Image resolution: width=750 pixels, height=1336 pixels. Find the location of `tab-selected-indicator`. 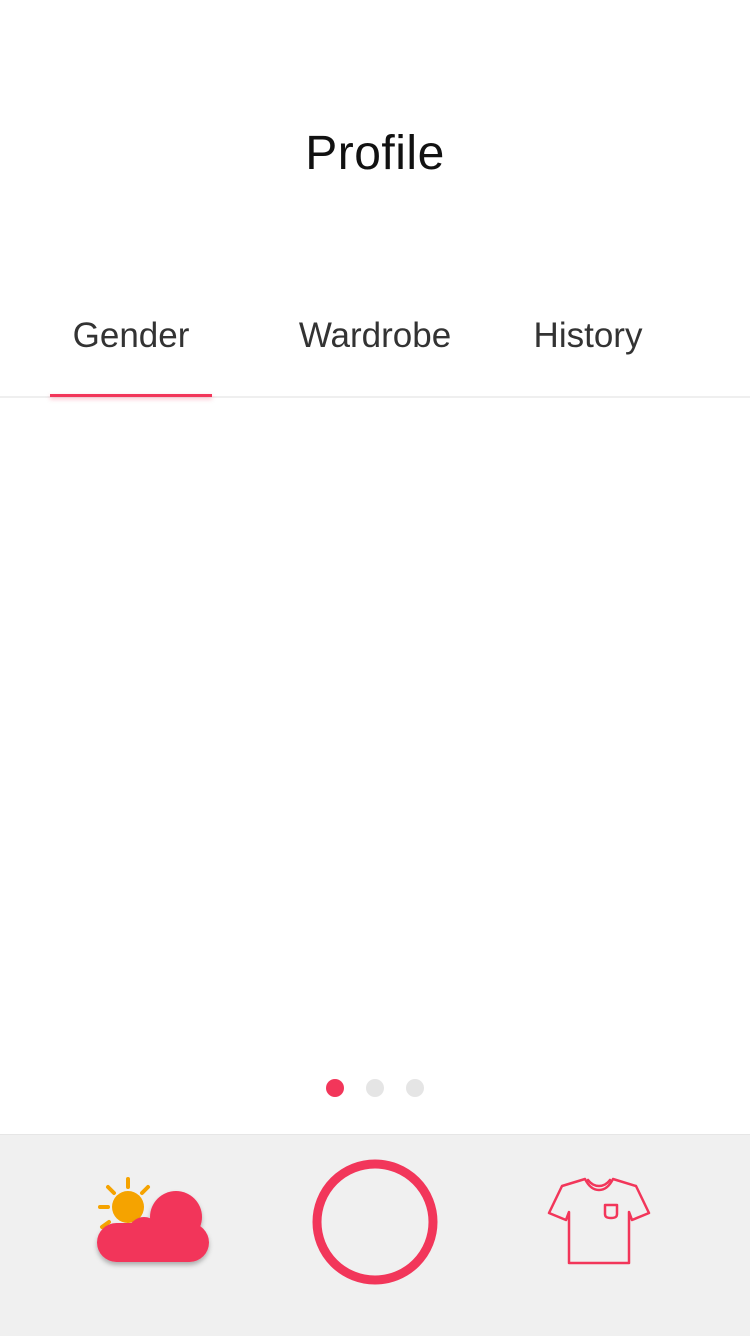

tab-selected-indicator is located at coordinates (131, 395).